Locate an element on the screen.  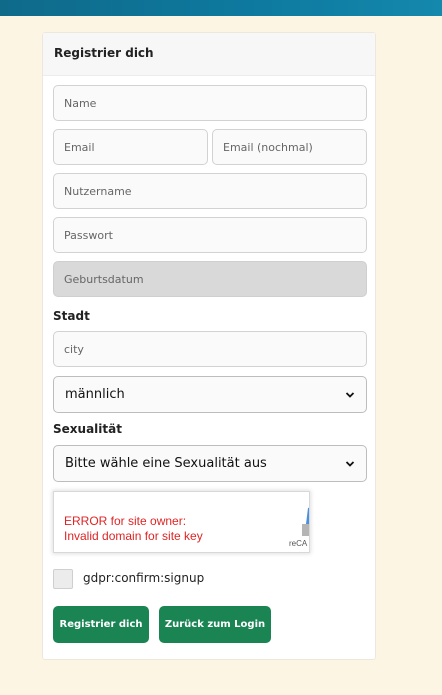
password-placeholder: Passwort is located at coordinates (88, 235).